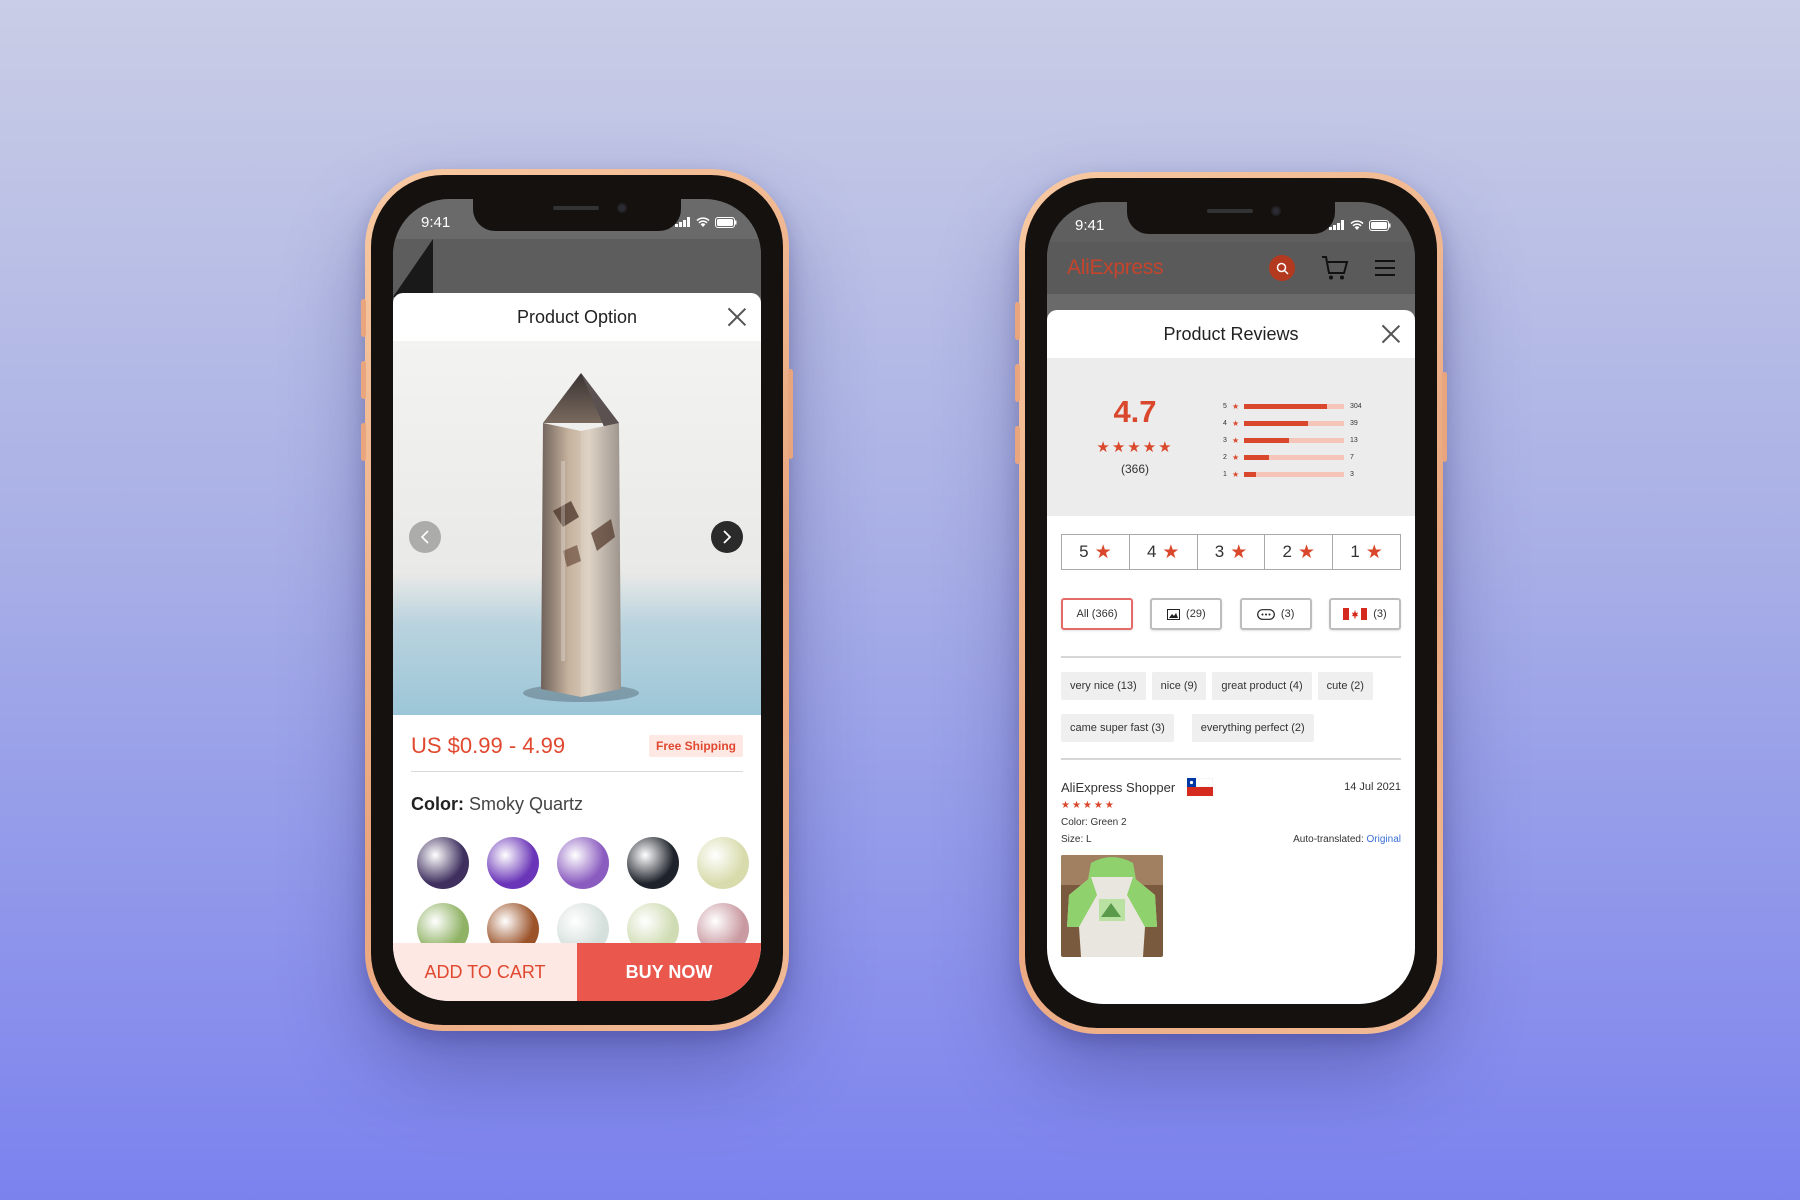 This screenshot has width=1800, height=1200. I want to click on sheet-header: Product Option, so click(577, 317).